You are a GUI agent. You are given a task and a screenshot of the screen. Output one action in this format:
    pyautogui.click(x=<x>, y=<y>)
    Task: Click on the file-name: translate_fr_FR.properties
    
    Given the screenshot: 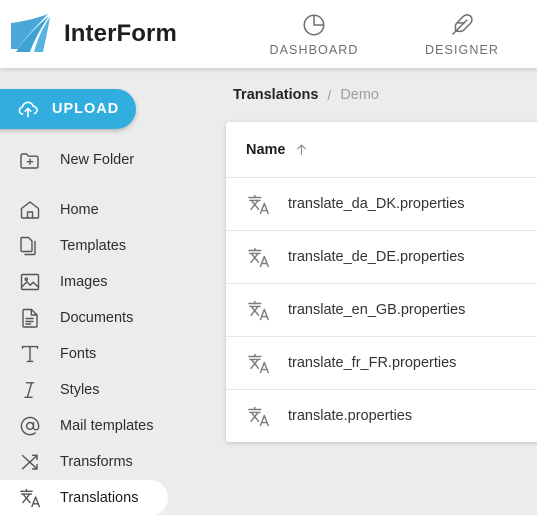 What is the action you would take?
    pyautogui.click(x=372, y=363)
    